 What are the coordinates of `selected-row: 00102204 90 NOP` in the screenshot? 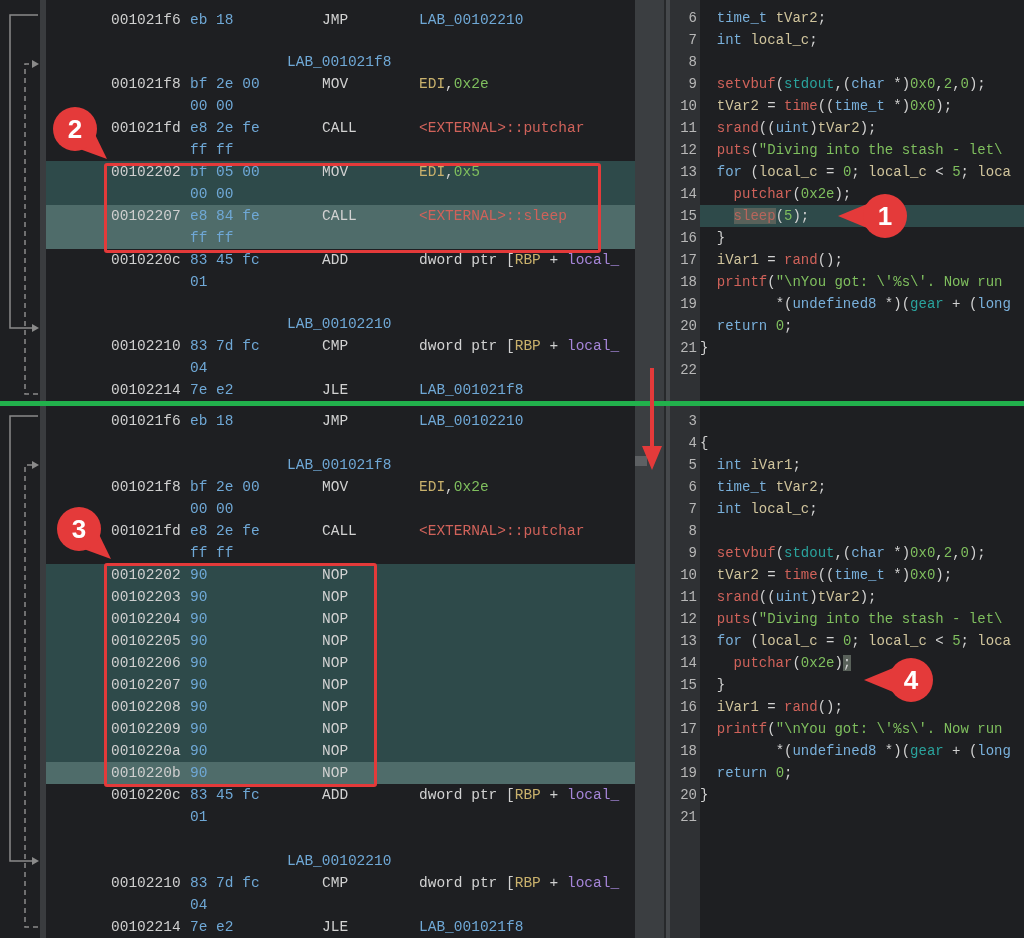 It's located at (340, 619).